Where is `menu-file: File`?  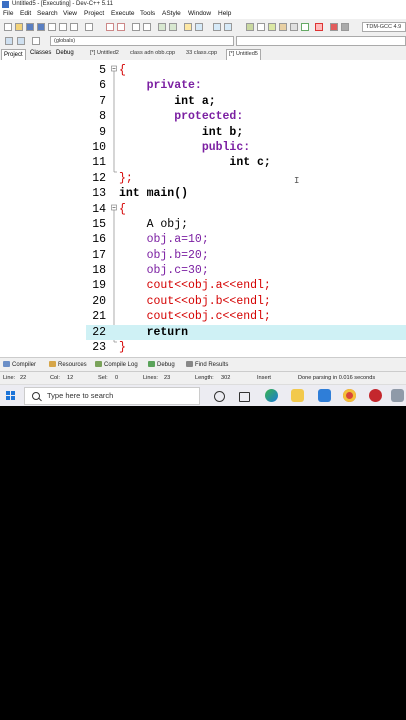 menu-file: File is located at coordinates (8, 14).